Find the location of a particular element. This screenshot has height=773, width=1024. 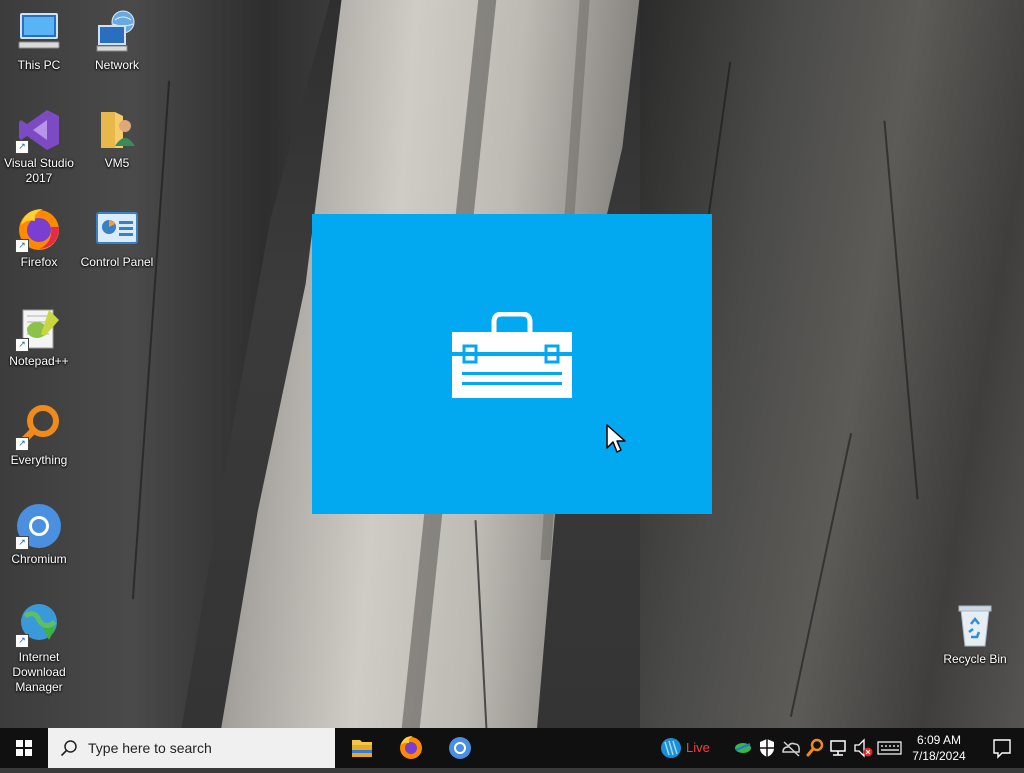

desktop-icon-label: Firefox is located at coordinates (39, 262).